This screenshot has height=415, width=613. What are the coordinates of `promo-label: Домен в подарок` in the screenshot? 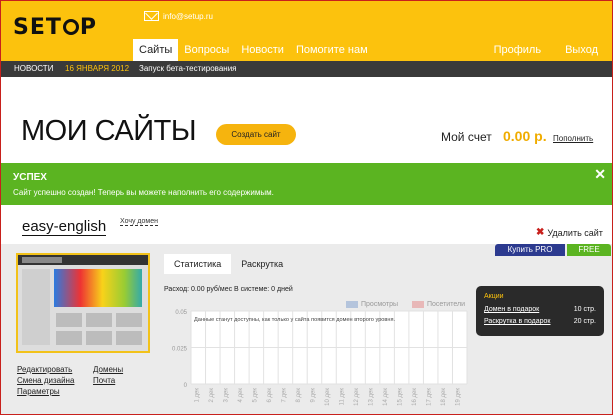 It's located at (511, 309).